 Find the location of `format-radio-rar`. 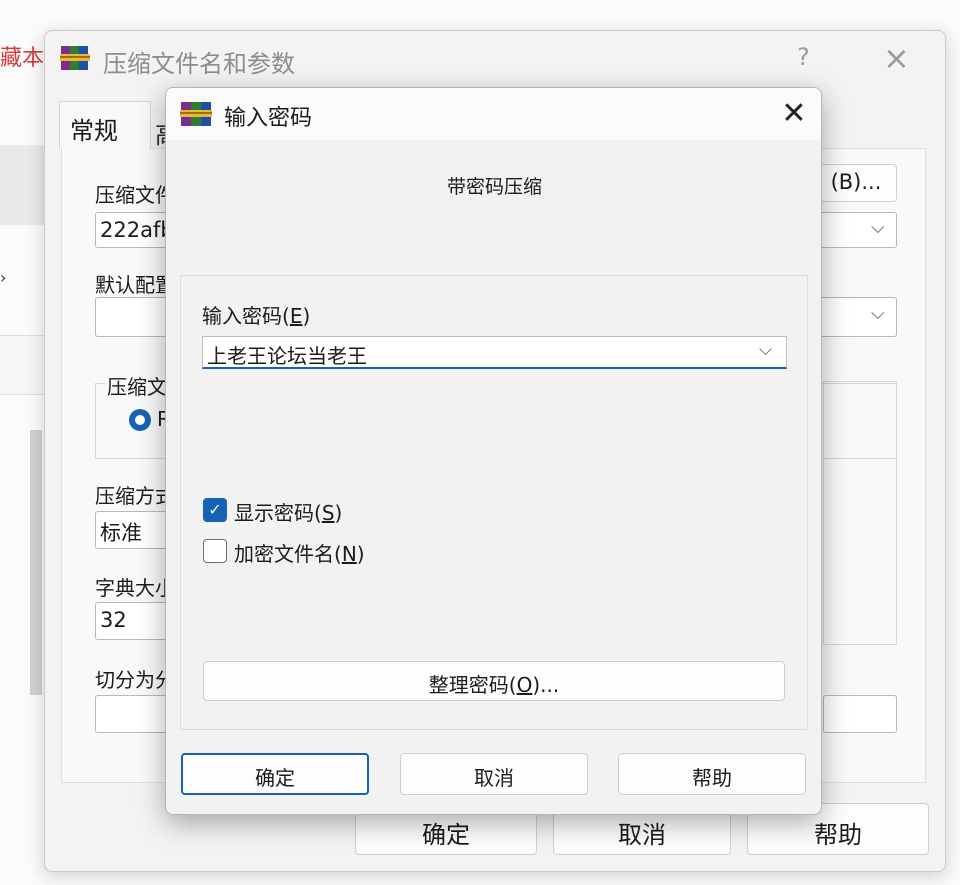

format-radio-rar is located at coordinates (140, 420).